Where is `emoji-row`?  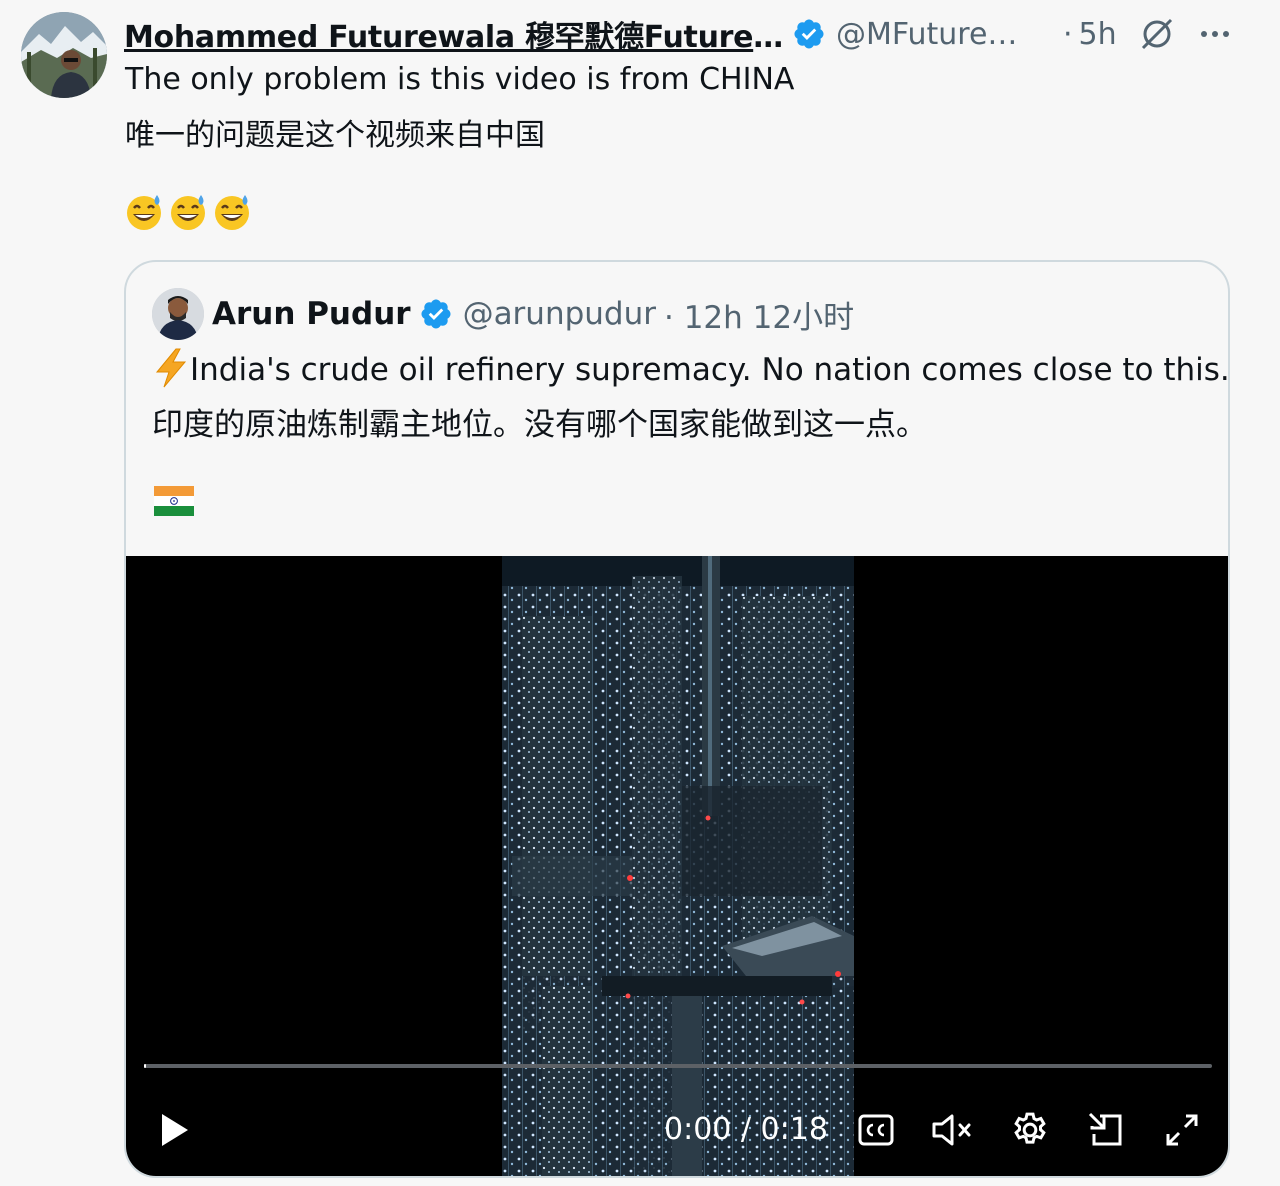 emoji-row is located at coordinates (188, 212).